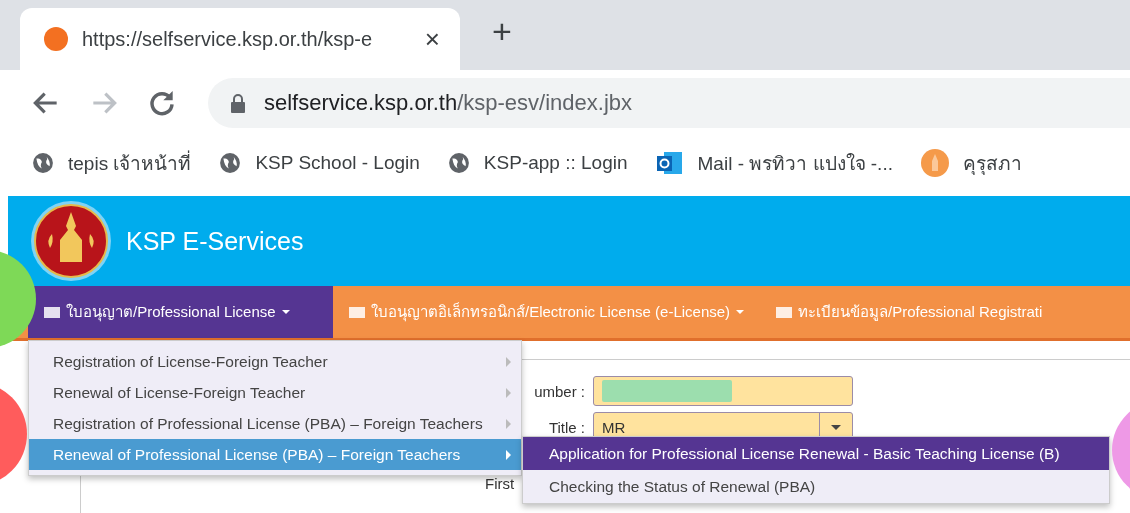 The width and height of the screenshot is (1130, 513). Describe the element at coordinates (559, 391) in the screenshot. I see `field-label: umber :` at that location.